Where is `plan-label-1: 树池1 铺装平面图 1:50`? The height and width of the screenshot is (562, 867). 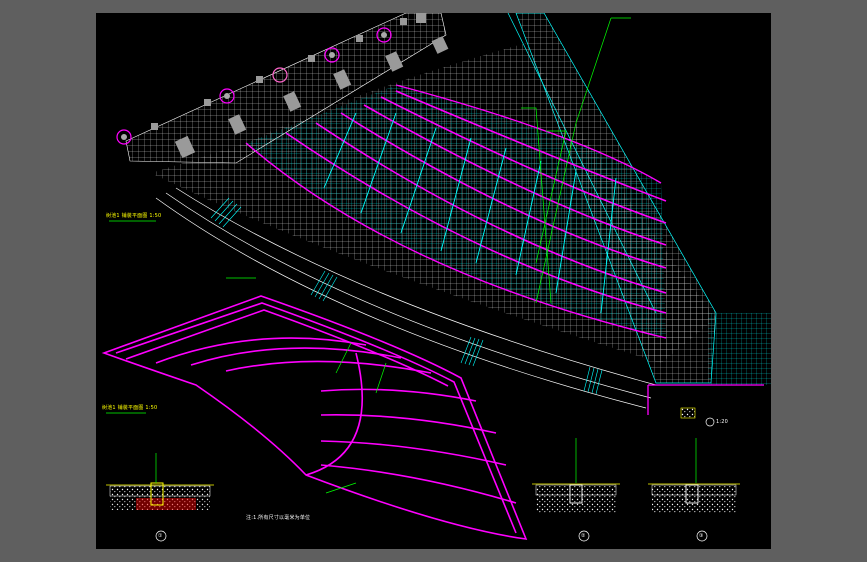
plan-label-1: 树池1 铺装平面图 1:50 is located at coordinates (134, 216).